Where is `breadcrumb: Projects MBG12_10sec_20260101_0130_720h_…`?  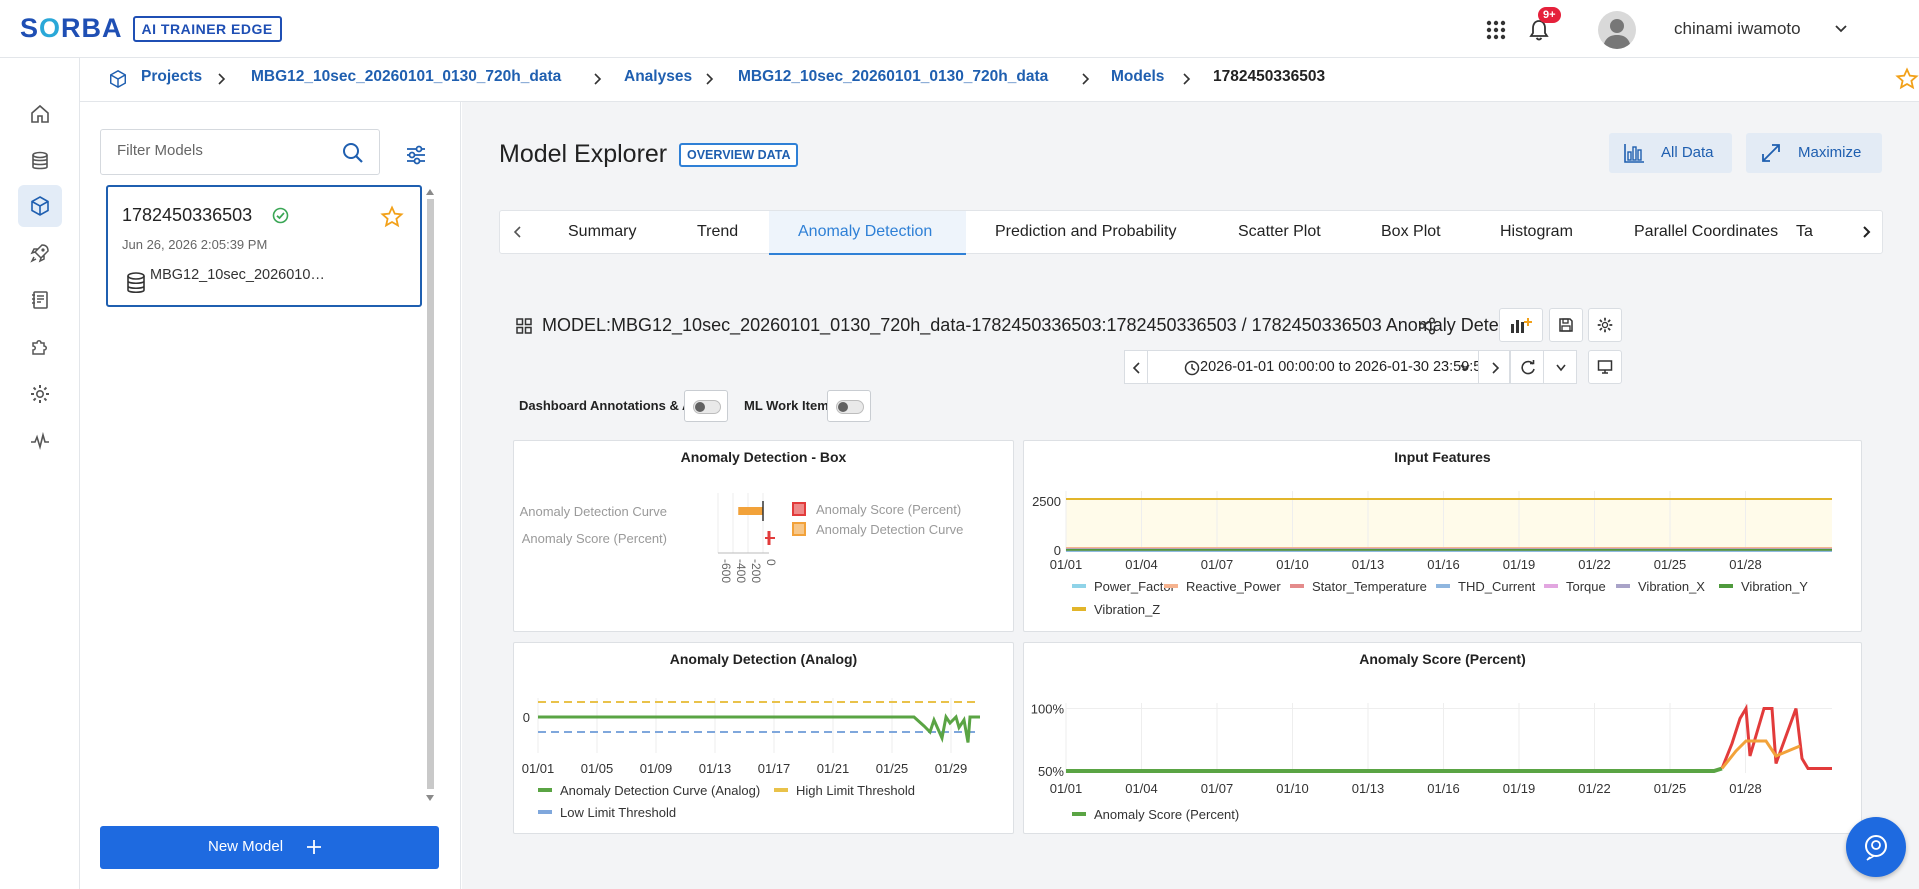 breadcrumb: Projects MBG12_10sec_20260101_0130_720h_… is located at coordinates (999, 80).